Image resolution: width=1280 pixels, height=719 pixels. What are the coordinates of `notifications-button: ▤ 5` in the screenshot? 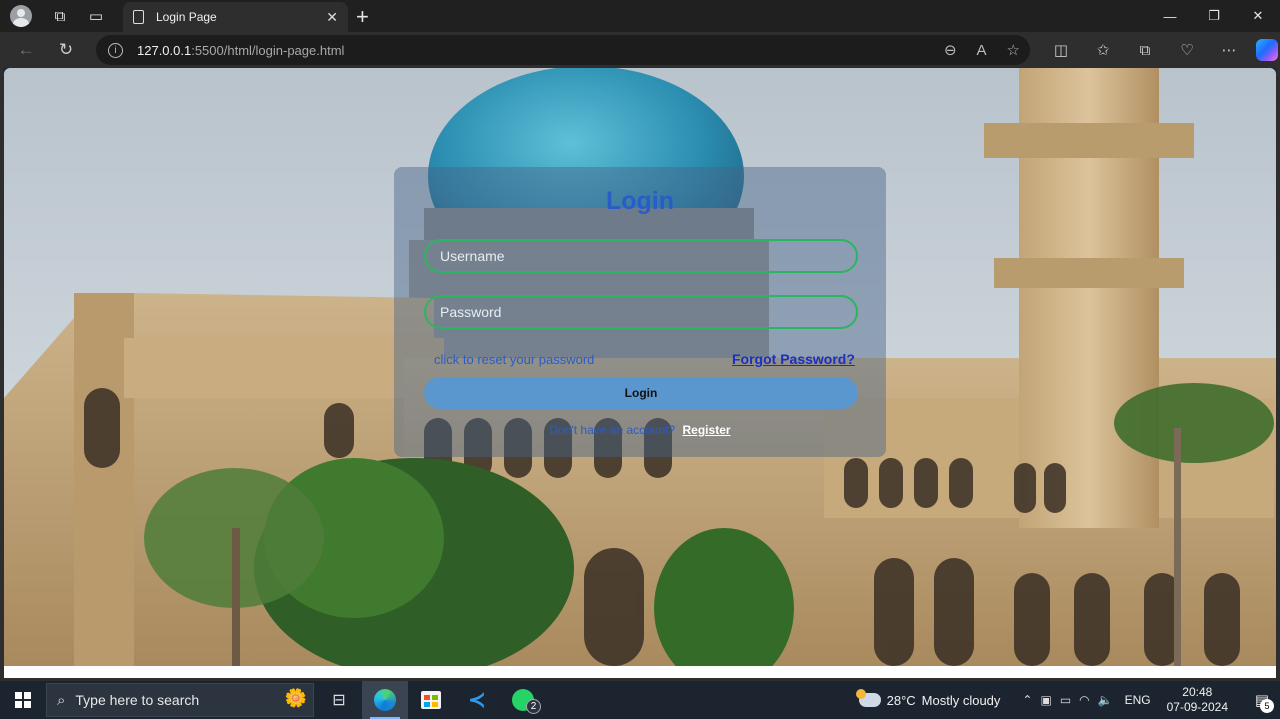 It's located at (1262, 700).